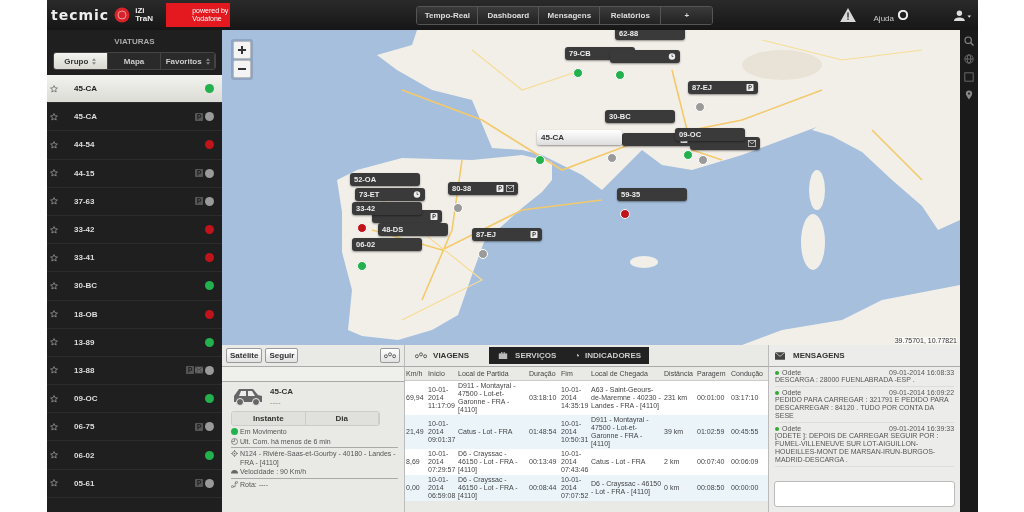 This screenshot has width=1024, height=512. Describe the element at coordinates (84, 342) in the screenshot. I see `vehicle-plate: 13-89` at that location.